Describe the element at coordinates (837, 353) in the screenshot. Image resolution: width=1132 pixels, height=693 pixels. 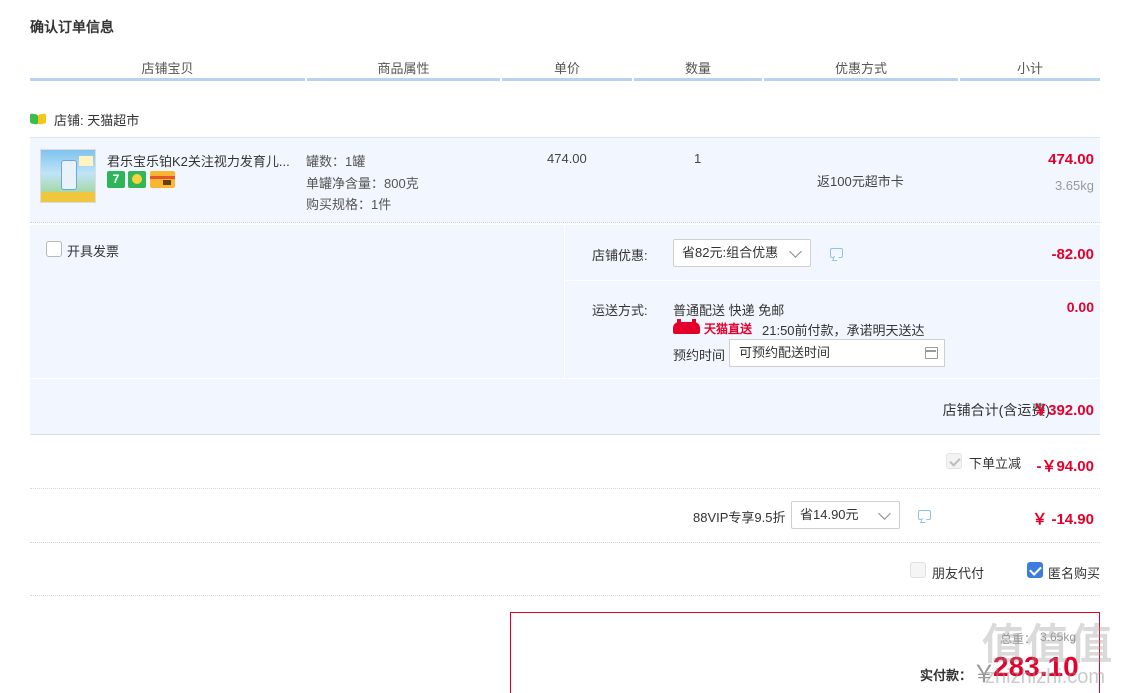
I see `appointment-time-input: 可预约配送时间` at that location.